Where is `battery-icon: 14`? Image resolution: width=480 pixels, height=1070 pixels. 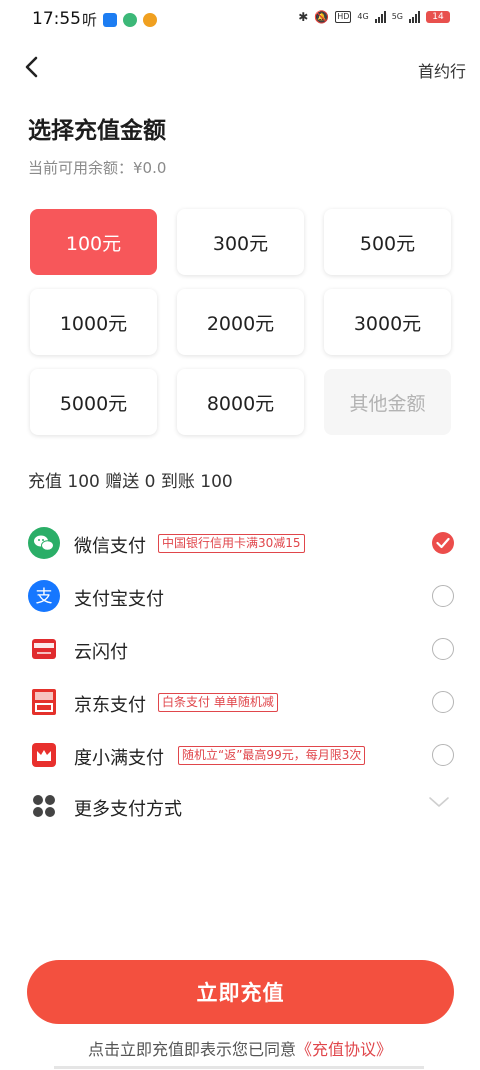 battery-icon: 14 is located at coordinates (438, 17).